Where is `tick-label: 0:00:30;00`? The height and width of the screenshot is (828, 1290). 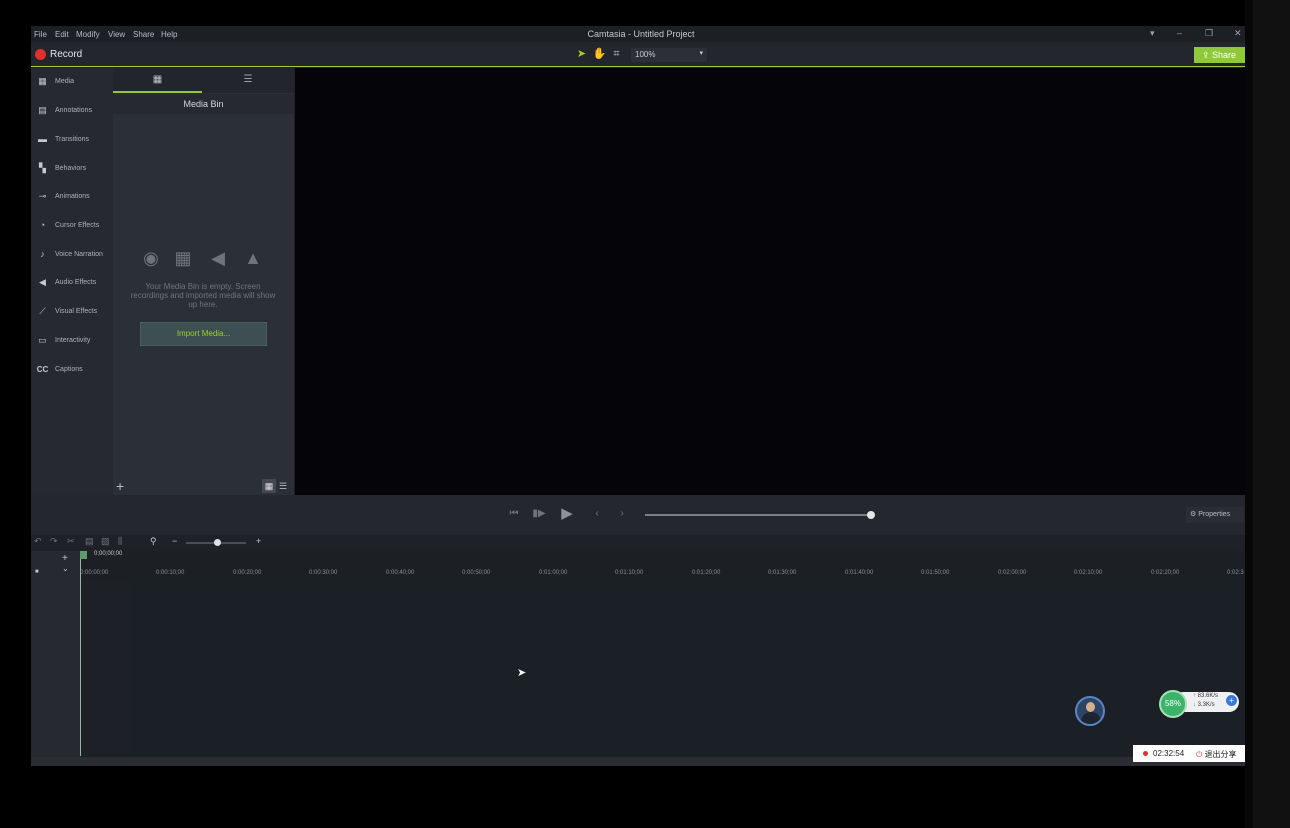
tick-label: 0:00:30;00 is located at coordinates (323, 573).